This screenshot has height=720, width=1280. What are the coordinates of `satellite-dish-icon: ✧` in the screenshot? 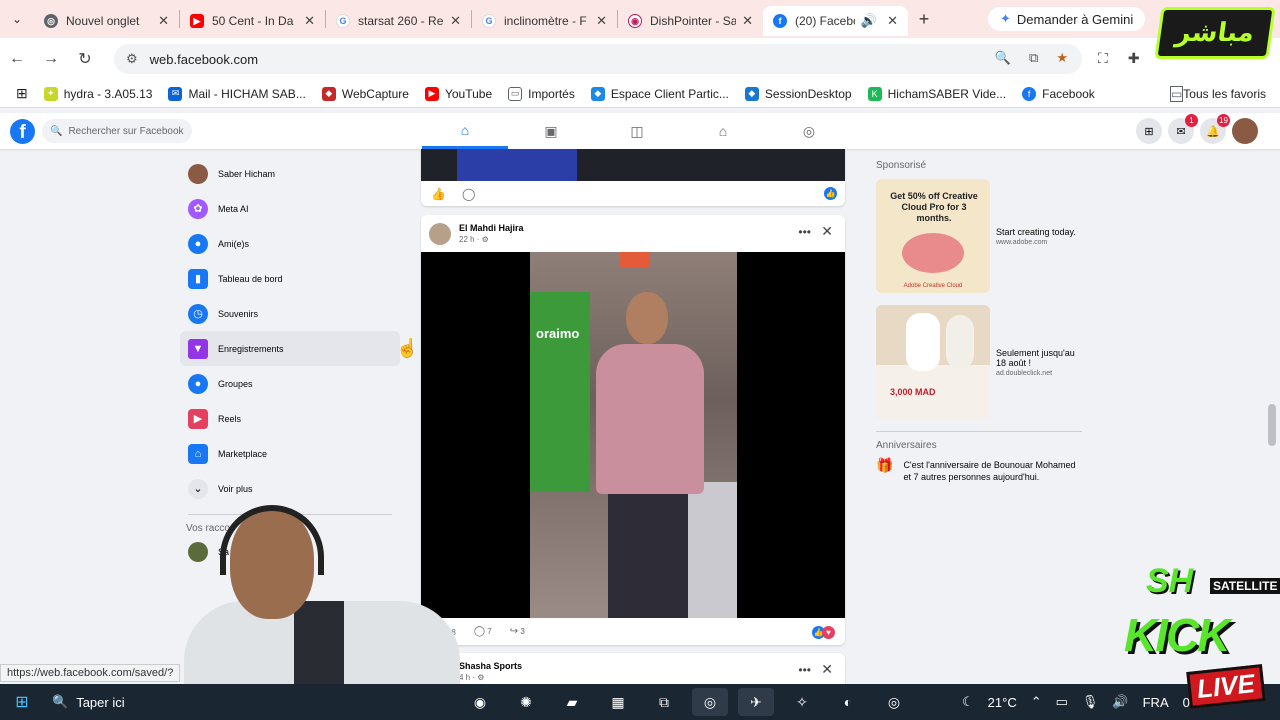 It's located at (802, 702).